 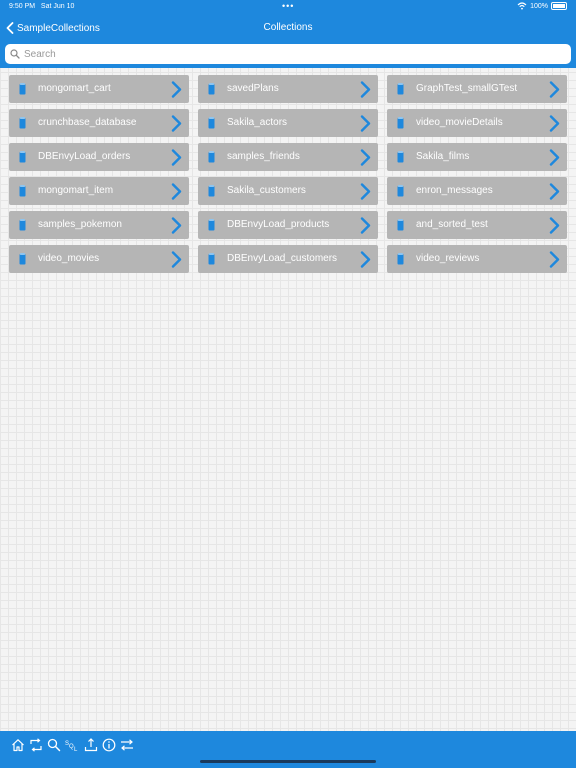 I want to click on collection-item: DBEnvyLoad_orders, so click(x=99, y=157).